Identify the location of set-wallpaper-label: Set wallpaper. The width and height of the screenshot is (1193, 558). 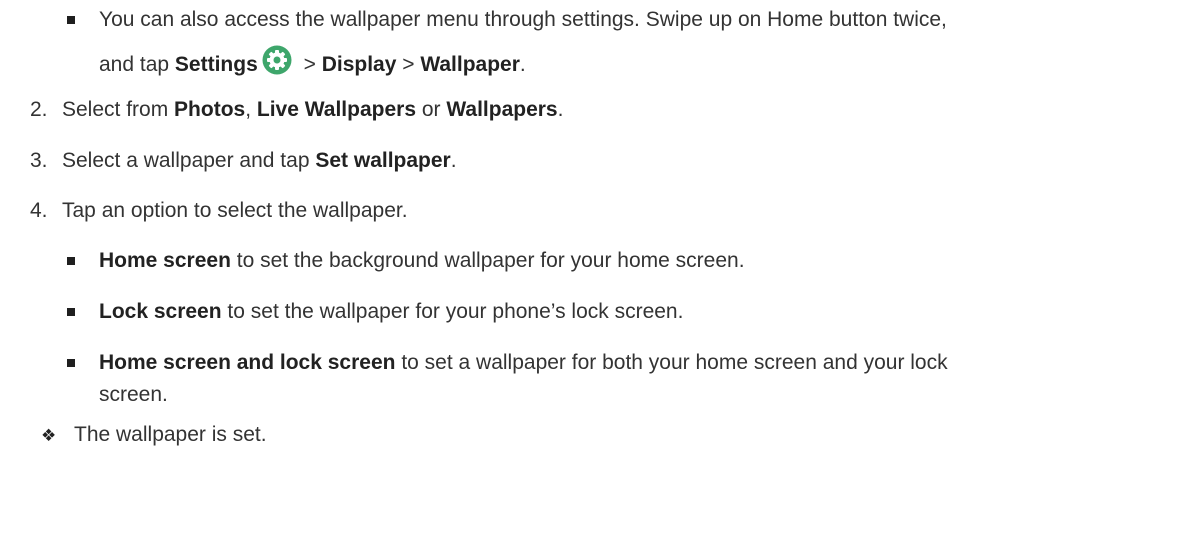
(383, 160).